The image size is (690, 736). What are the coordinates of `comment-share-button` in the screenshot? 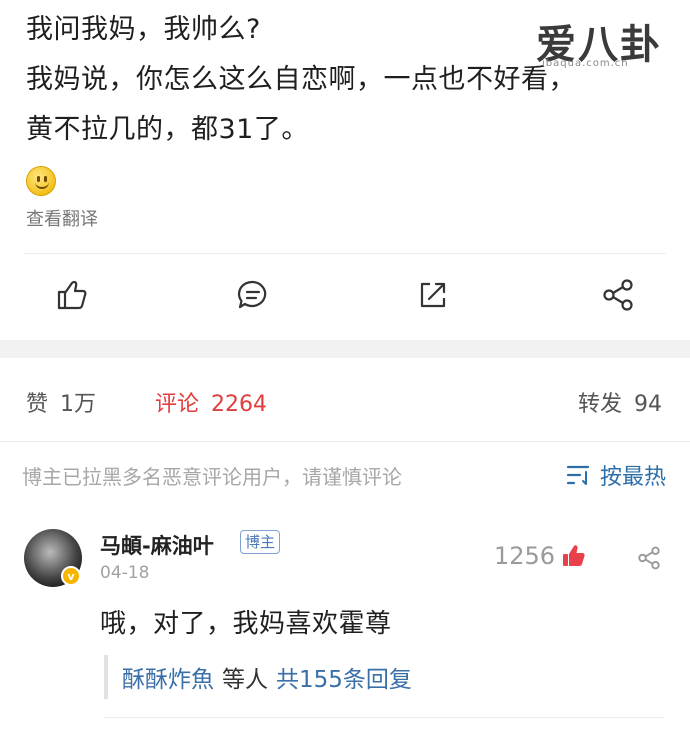 It's located at (649, 560).